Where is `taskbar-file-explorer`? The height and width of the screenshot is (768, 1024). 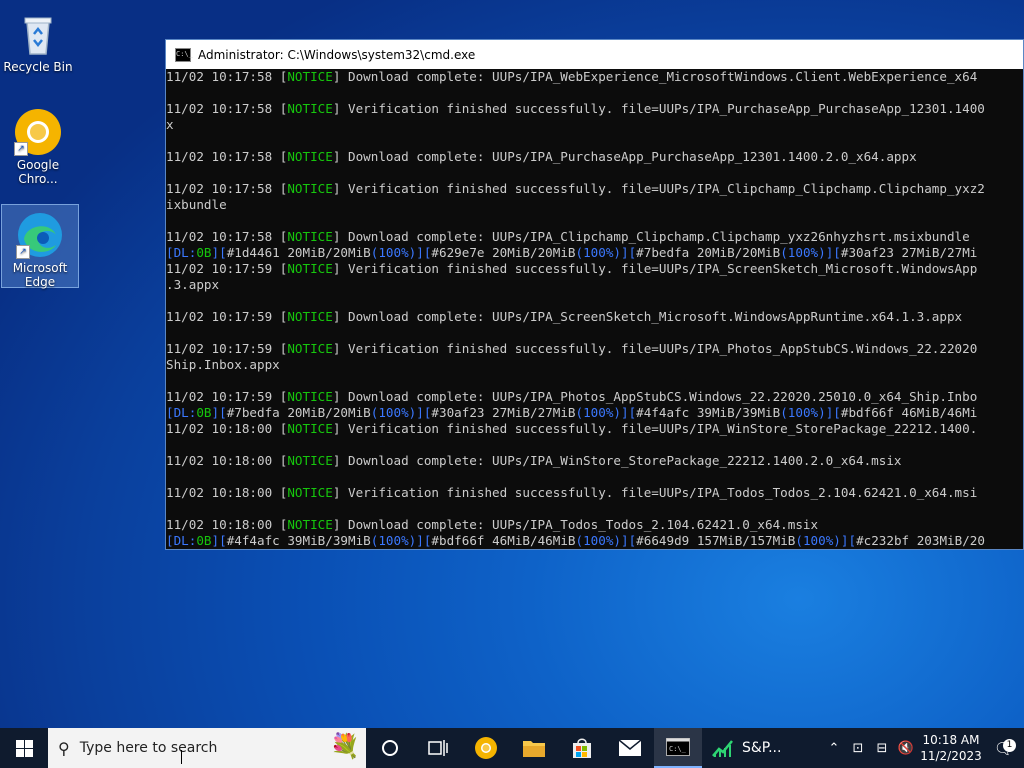
taskbar-file-explorer is located at coordinates (534, 748).